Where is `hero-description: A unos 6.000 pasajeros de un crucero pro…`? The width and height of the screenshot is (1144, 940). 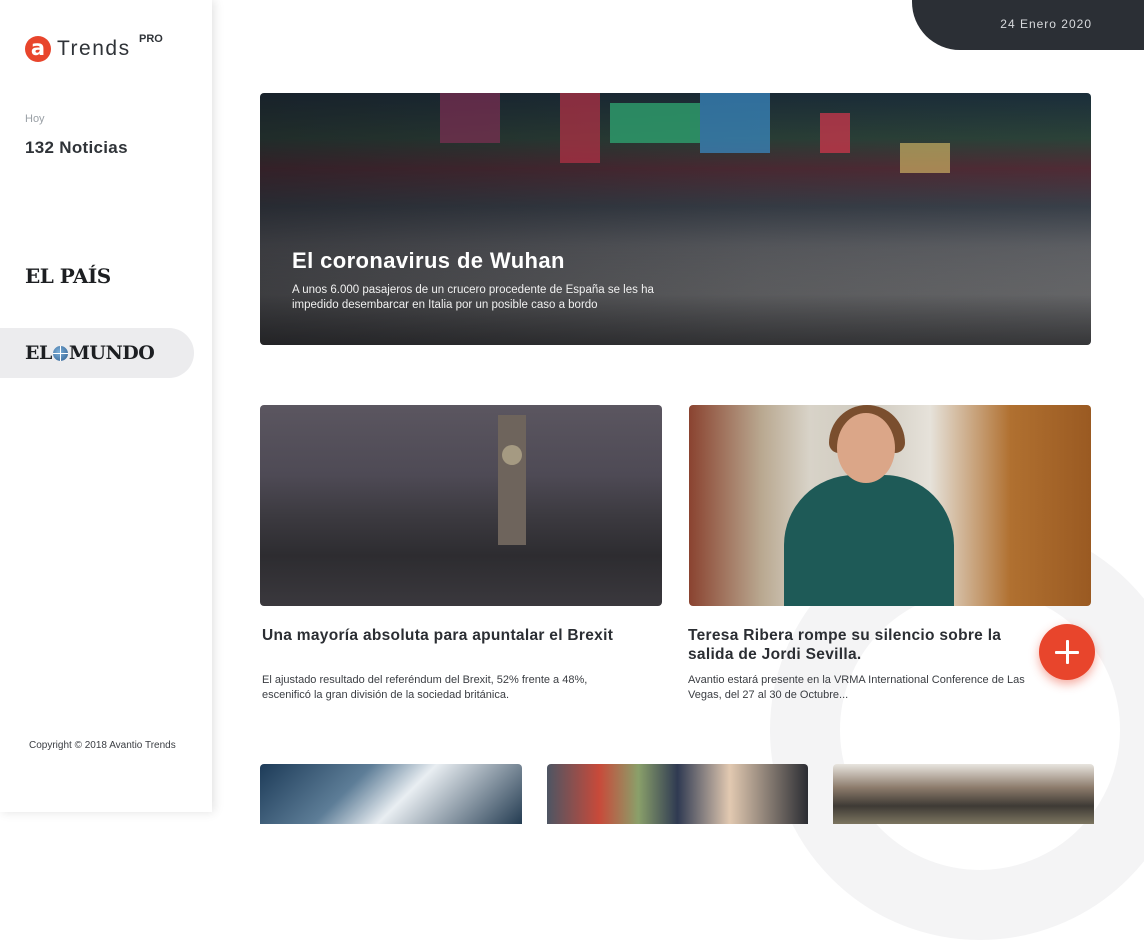 hero-description: A unos 6.000 pasajeros de un crucero pro… is located at coordinates (473, 297).